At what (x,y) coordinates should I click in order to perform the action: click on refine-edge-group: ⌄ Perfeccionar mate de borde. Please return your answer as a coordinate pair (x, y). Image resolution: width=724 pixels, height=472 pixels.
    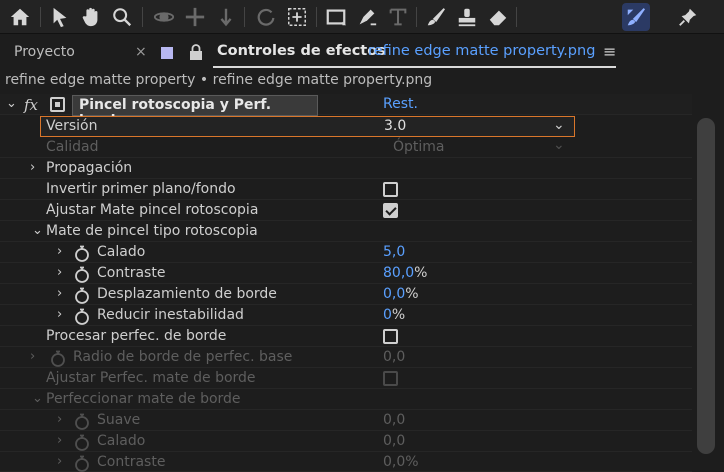
    Looking at the image, I should click on (346, 399).